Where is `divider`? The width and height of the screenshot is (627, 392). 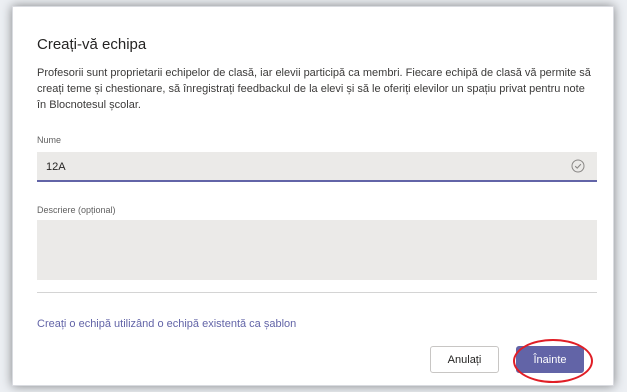 divider is located at coordinates (317, 292).